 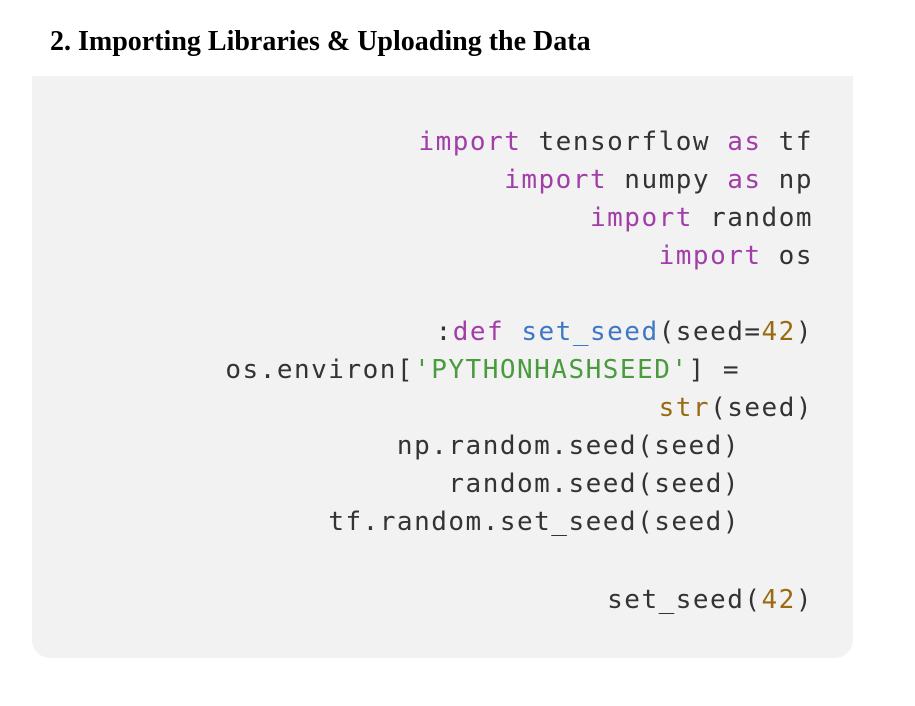 I want to click on code-text: set_seed(, so click(x=684, y=600).